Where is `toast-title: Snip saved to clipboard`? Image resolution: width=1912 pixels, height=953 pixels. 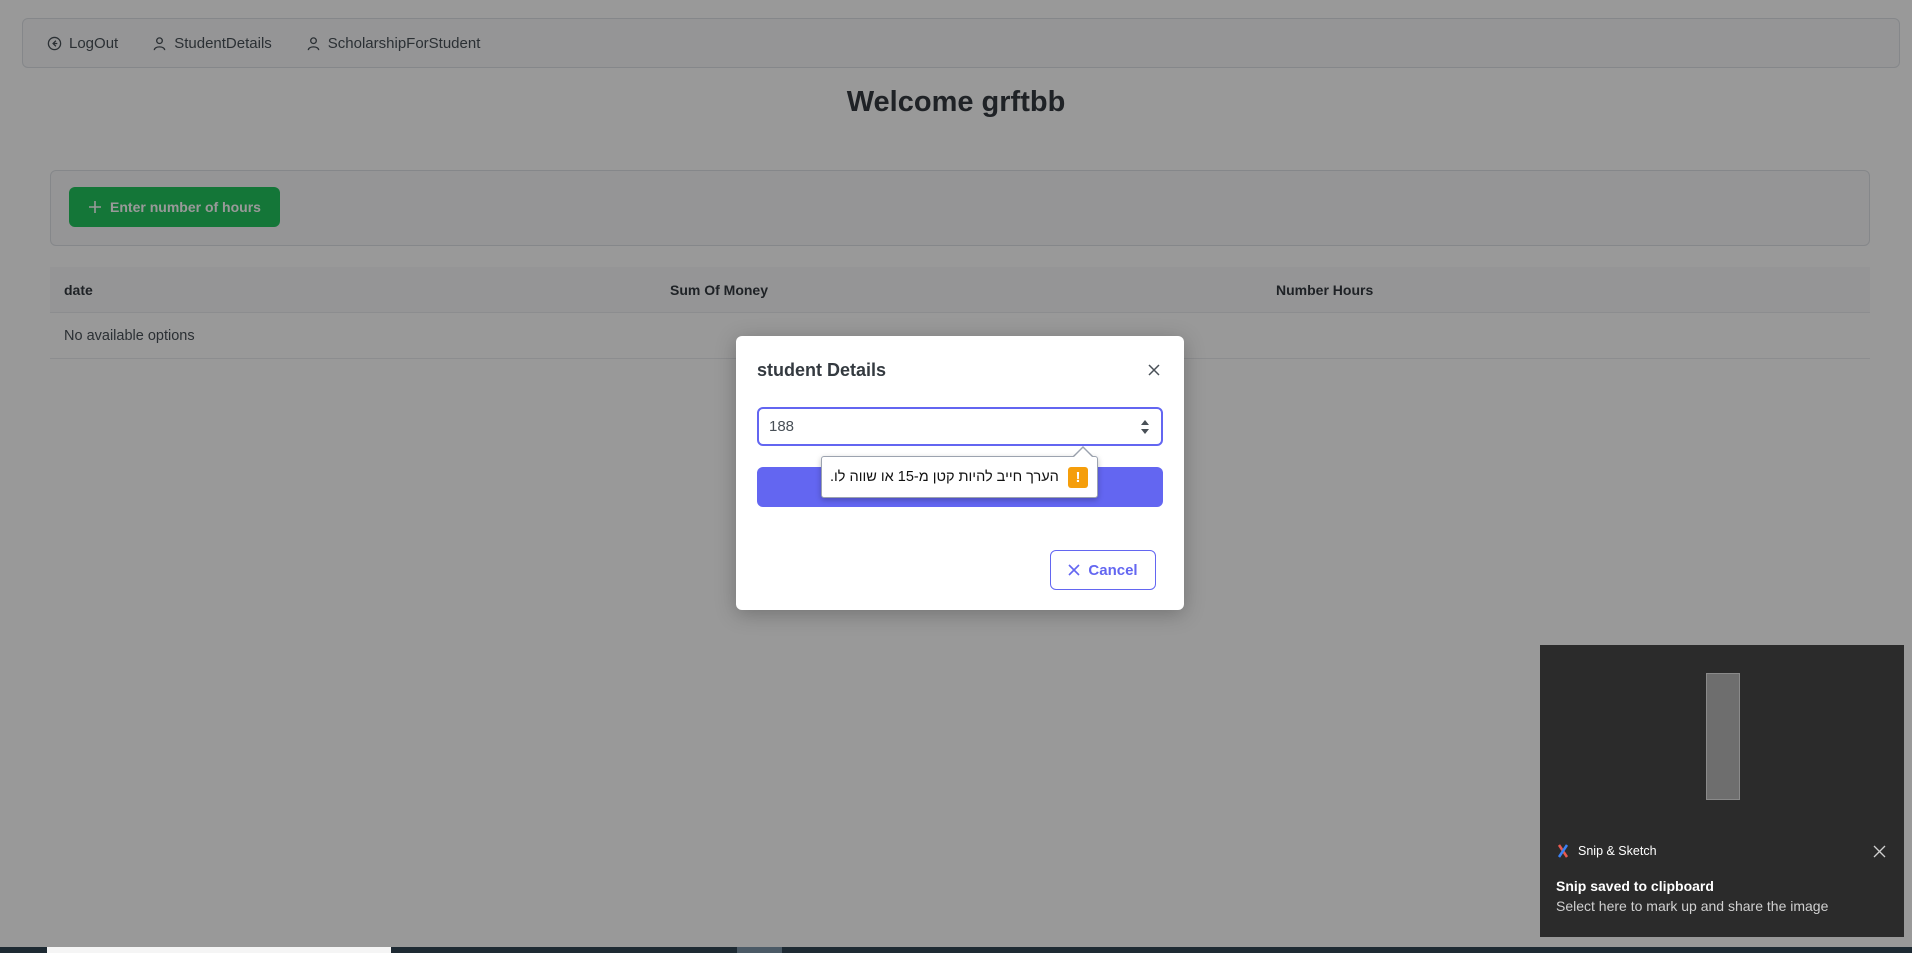 toast-title: Snip saved to clipboard is located at coordinates (1635, 886).